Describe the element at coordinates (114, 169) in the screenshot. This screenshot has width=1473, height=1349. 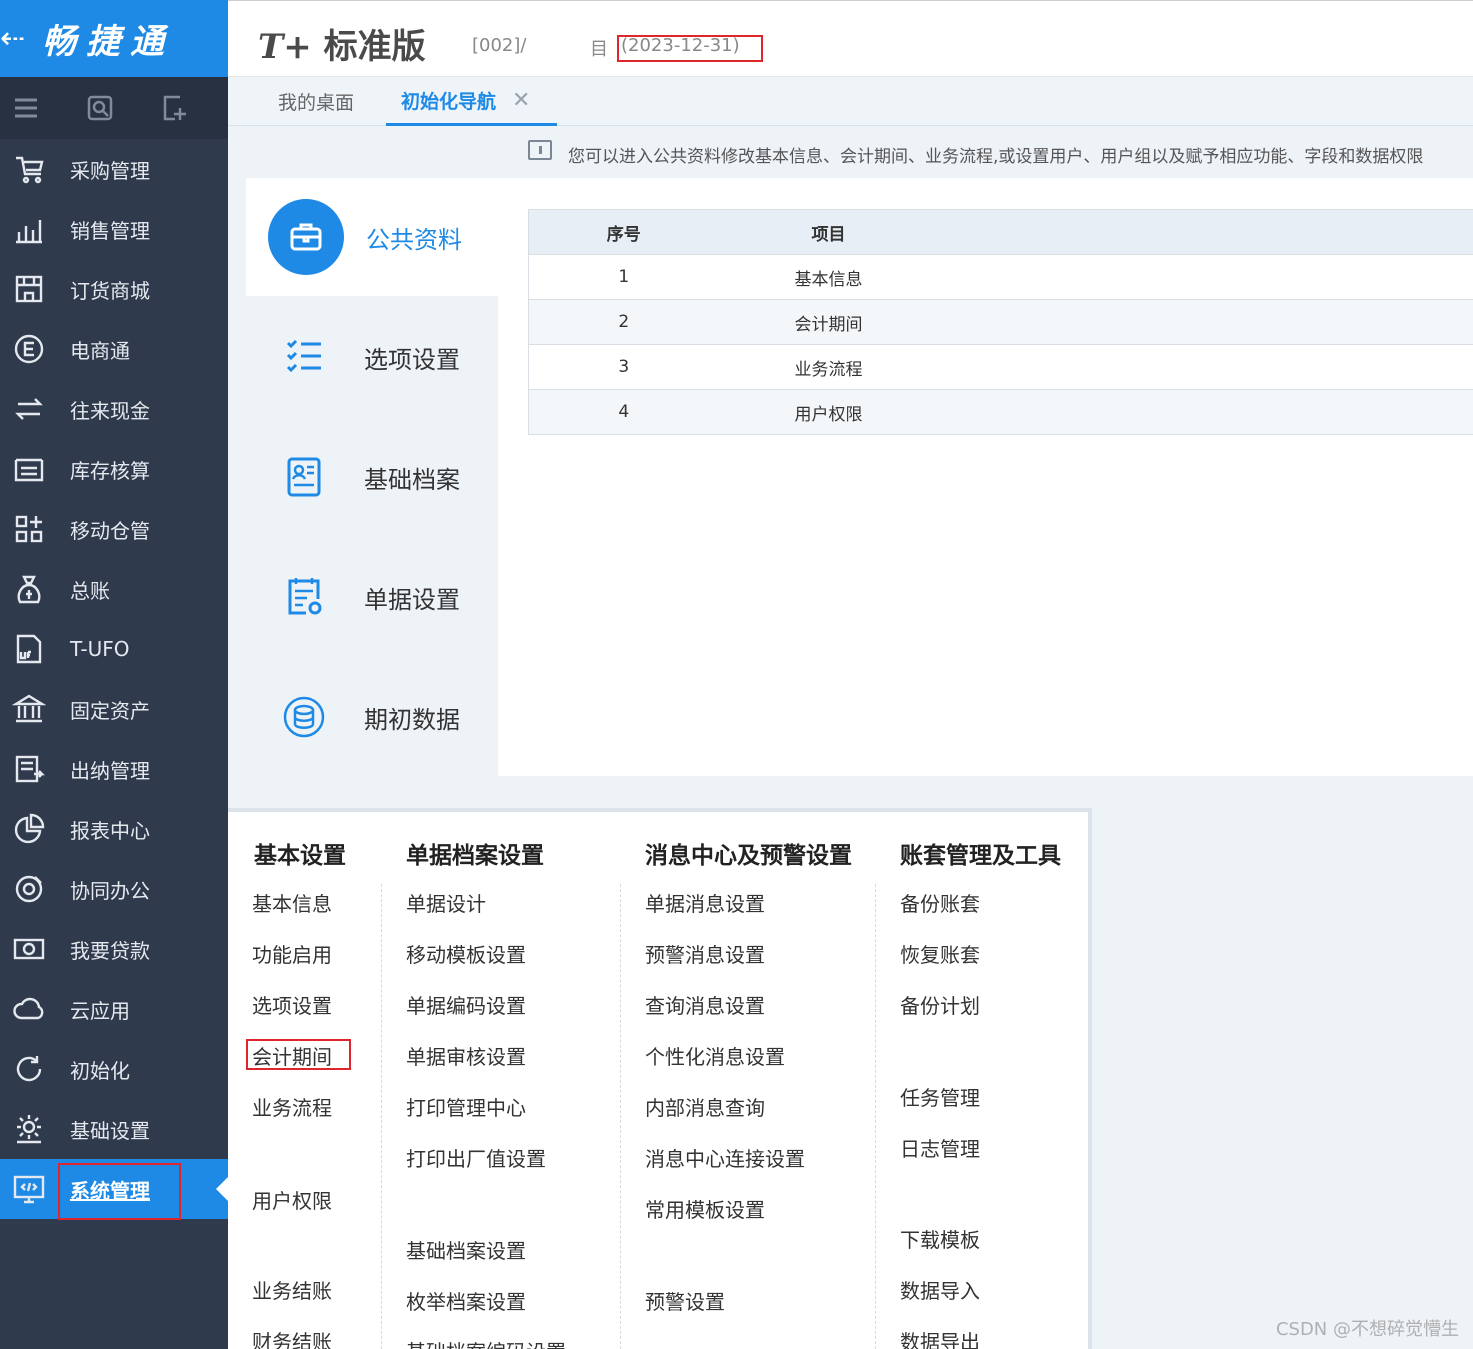
I see `sidebar-item-0: 采购管理` at that location.